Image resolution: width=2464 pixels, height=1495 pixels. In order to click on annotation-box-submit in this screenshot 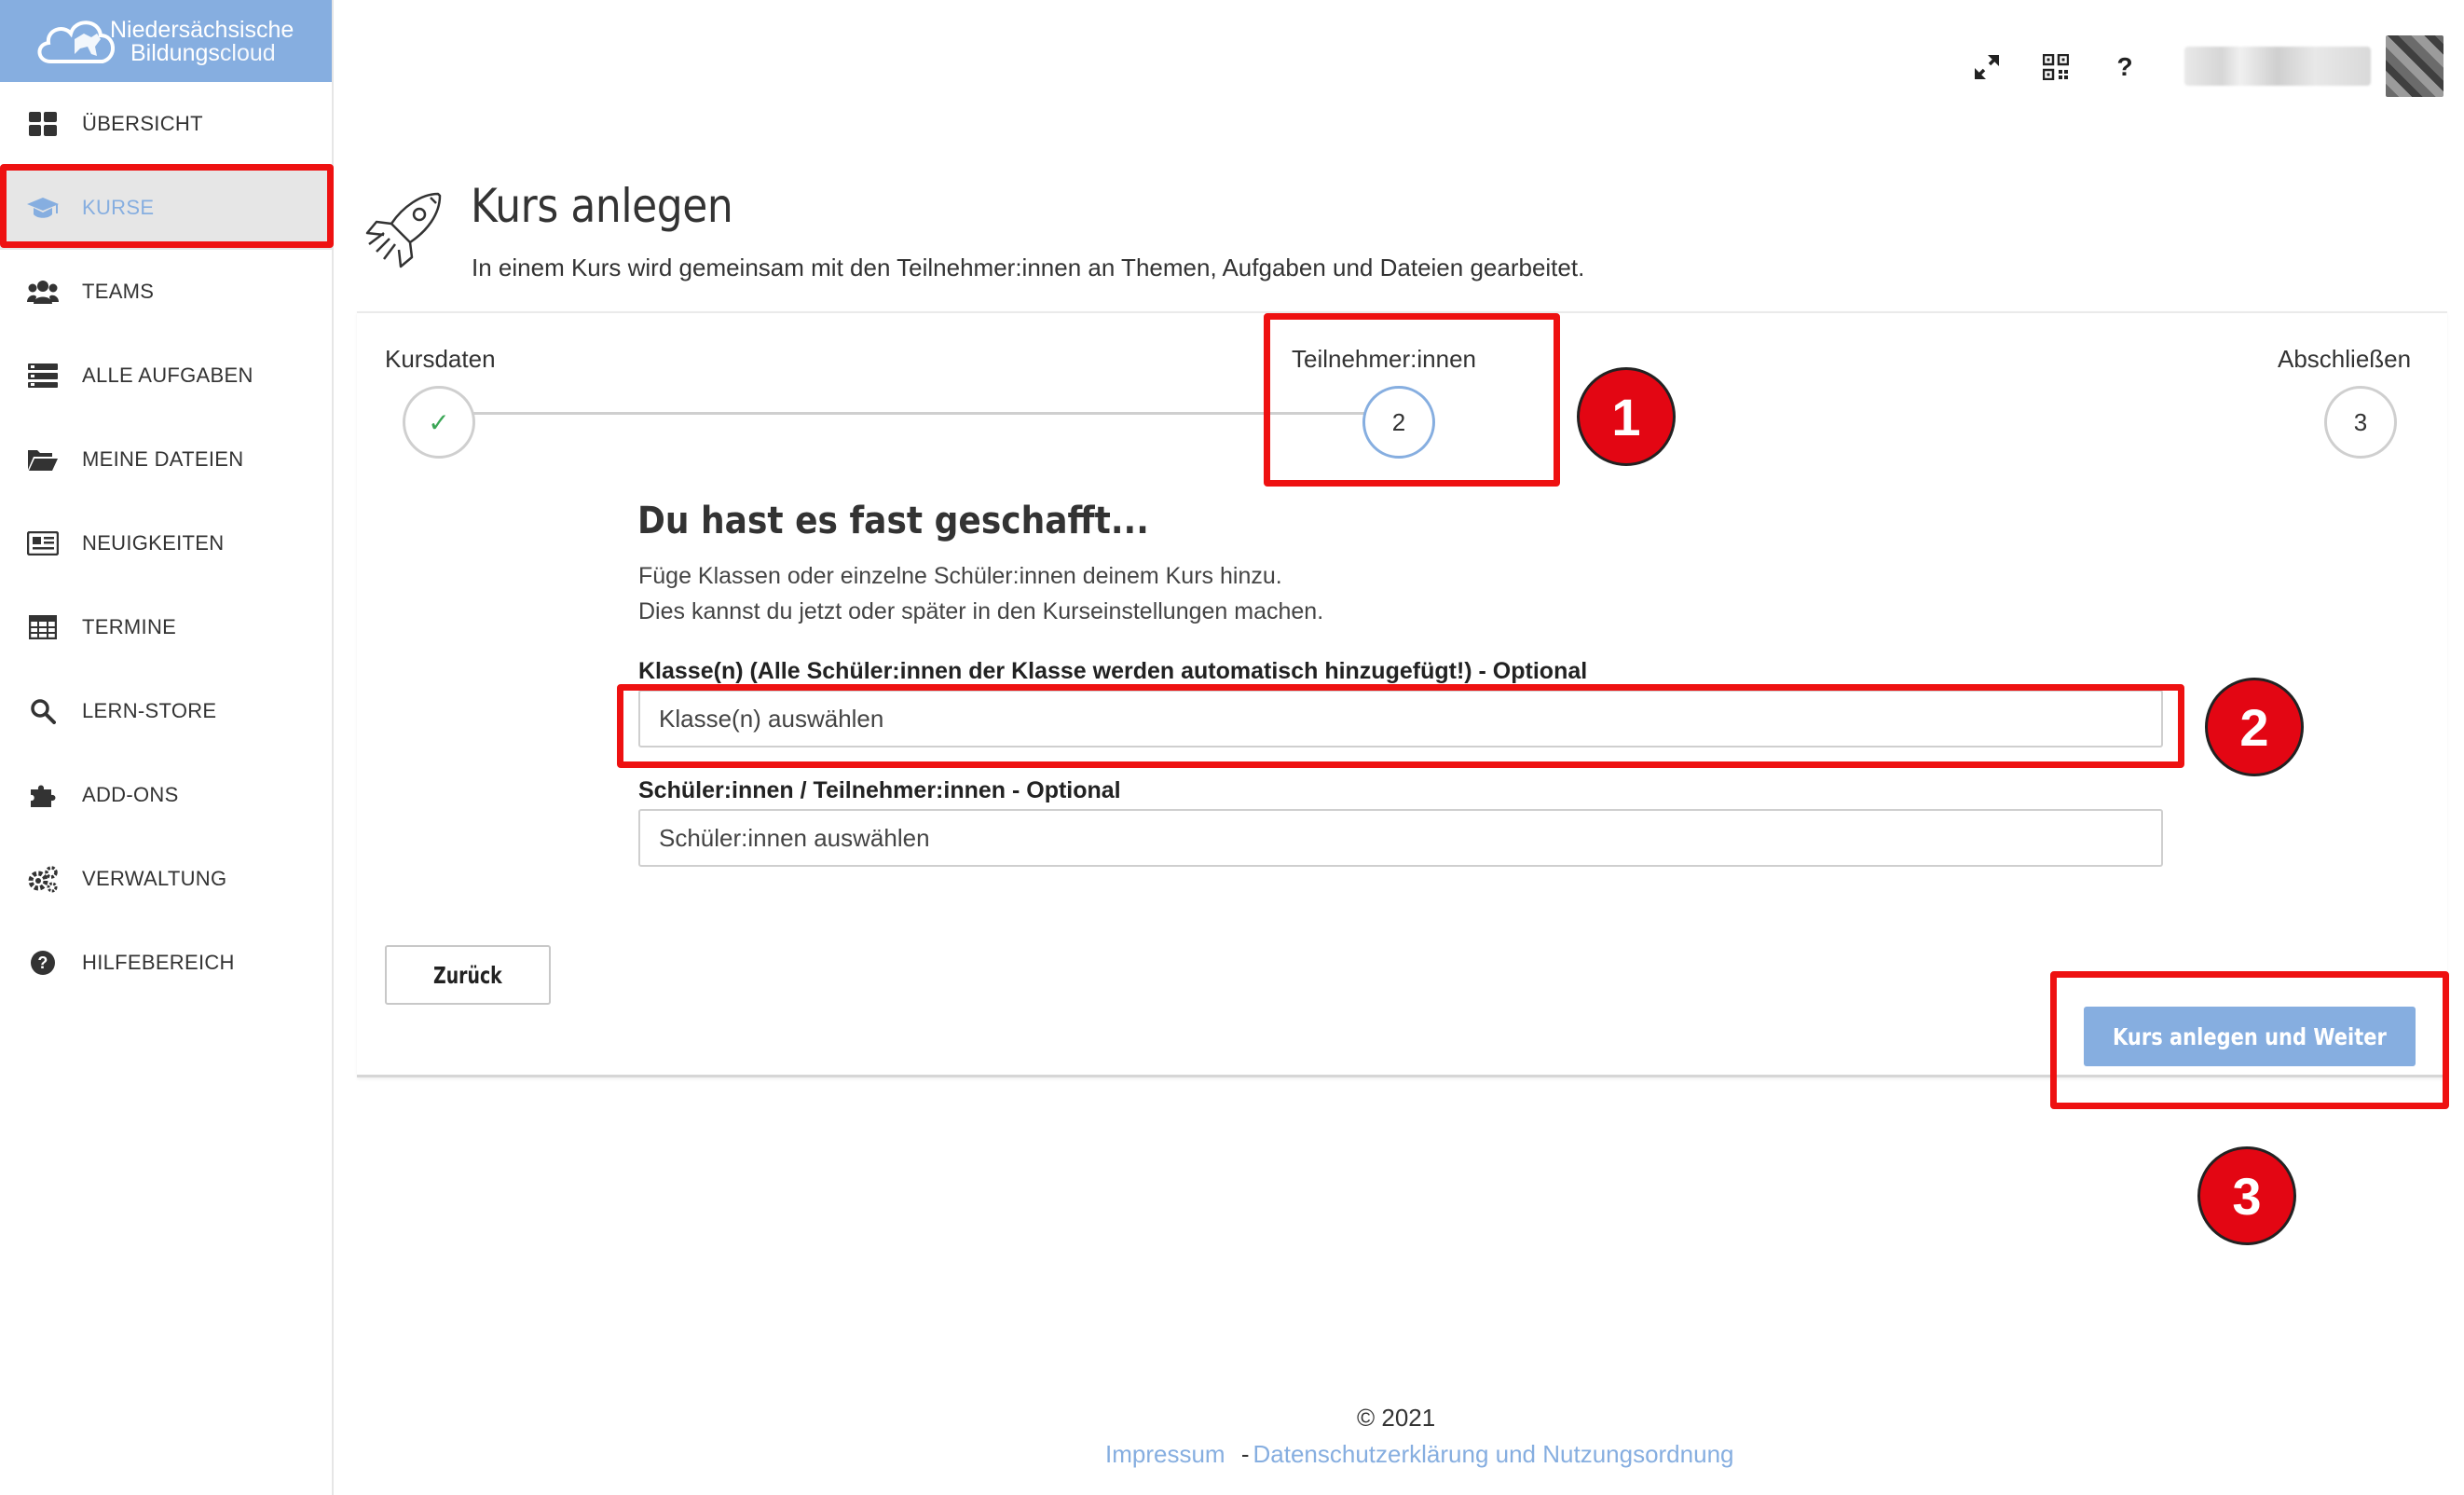, I will do `click(2249, 1040)`.